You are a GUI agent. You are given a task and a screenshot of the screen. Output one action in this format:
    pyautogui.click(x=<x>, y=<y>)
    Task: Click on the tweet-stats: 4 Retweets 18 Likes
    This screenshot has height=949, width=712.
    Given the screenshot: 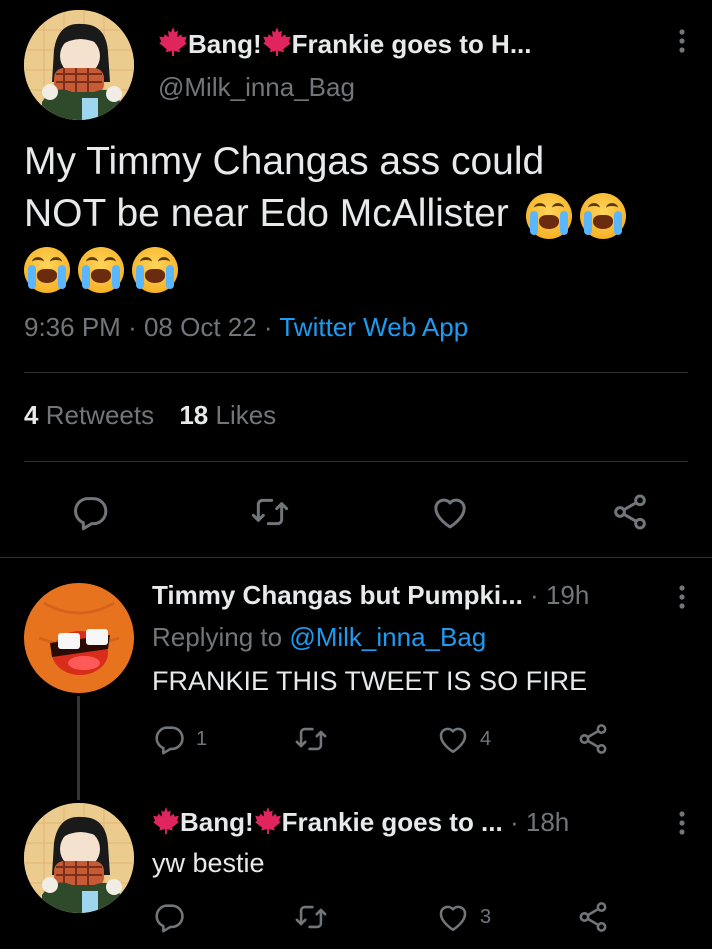 What is the action you would take?
    pyautogui.click(x=150, y=415)
    